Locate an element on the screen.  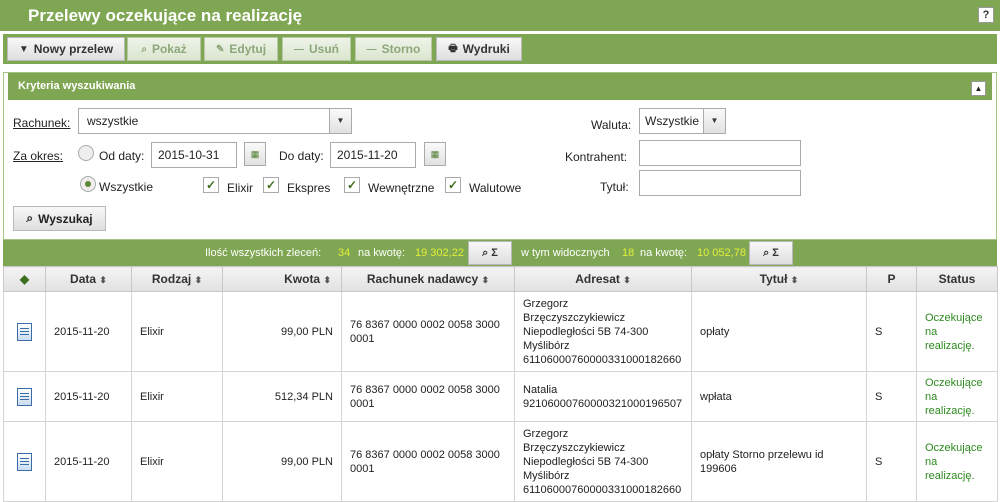
delete-label: Usuń is located at coordinates (324, 49).